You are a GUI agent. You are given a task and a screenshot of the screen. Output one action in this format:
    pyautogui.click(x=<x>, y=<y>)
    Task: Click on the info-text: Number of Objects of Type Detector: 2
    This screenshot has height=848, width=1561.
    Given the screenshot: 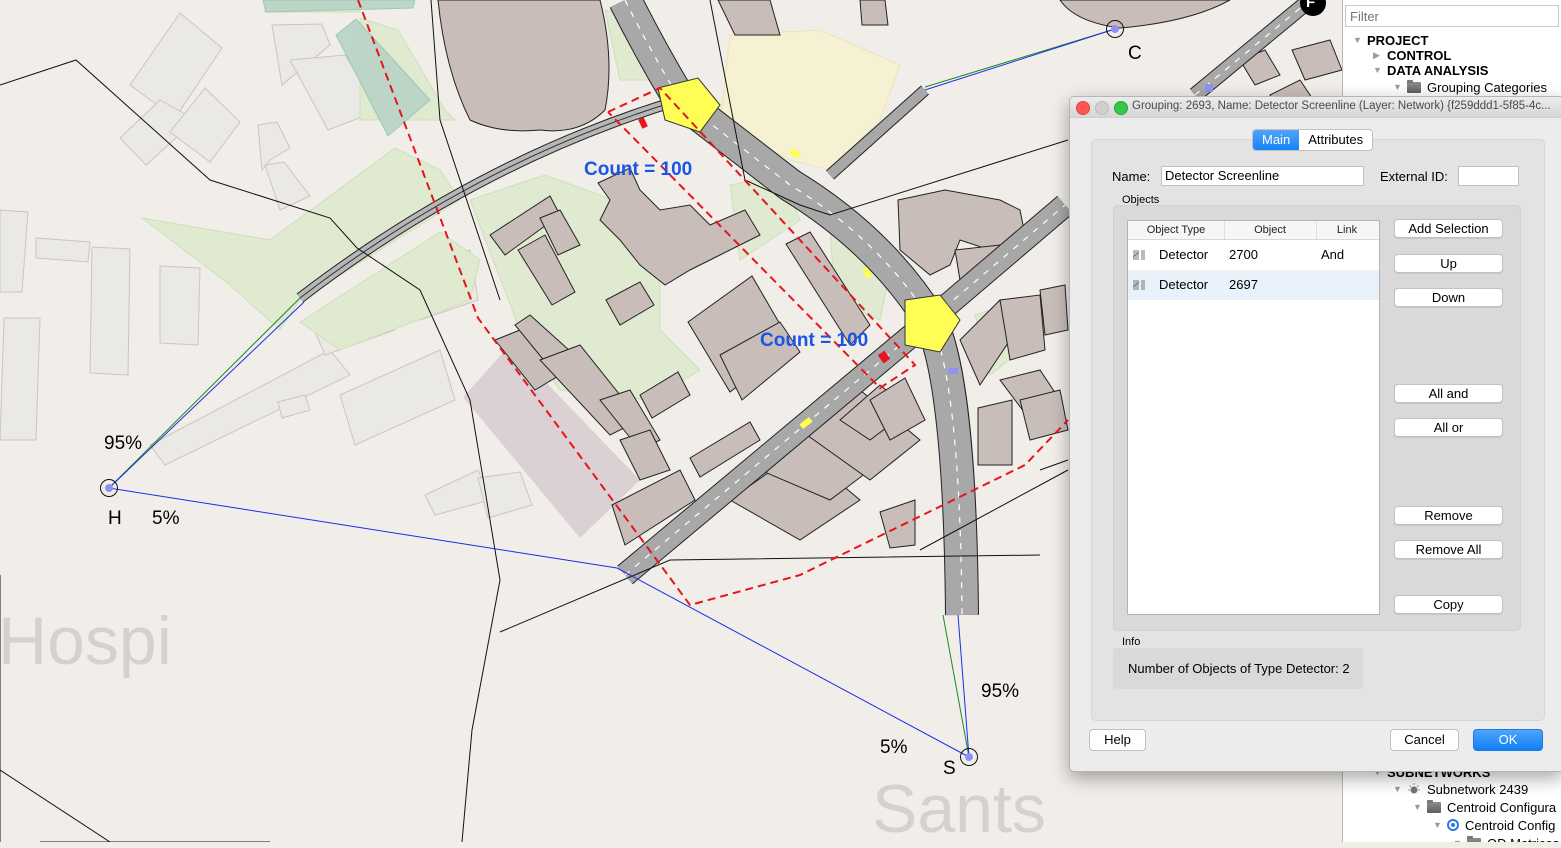 What is the action you would take?
    pyautogui.click(x=1239, y=668)
    